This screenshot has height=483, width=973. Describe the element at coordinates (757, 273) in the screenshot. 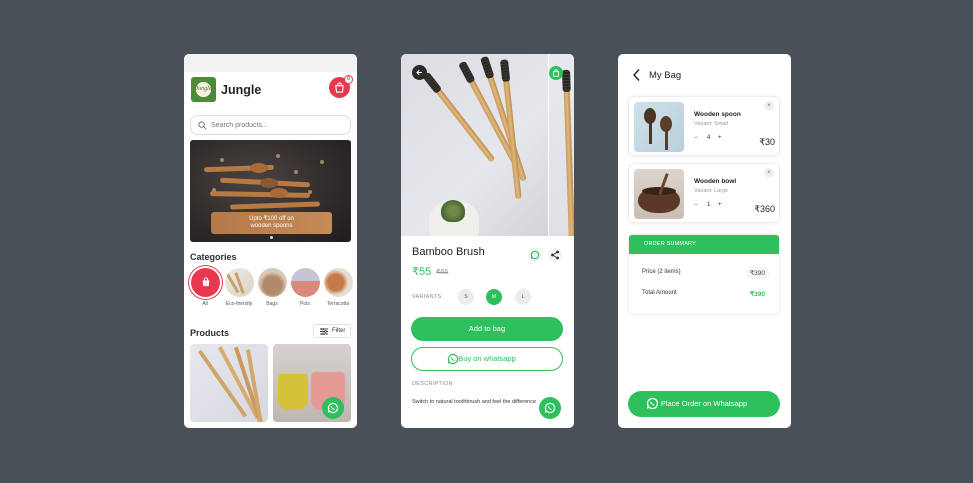

I see `price-value: ₹390` at that location.